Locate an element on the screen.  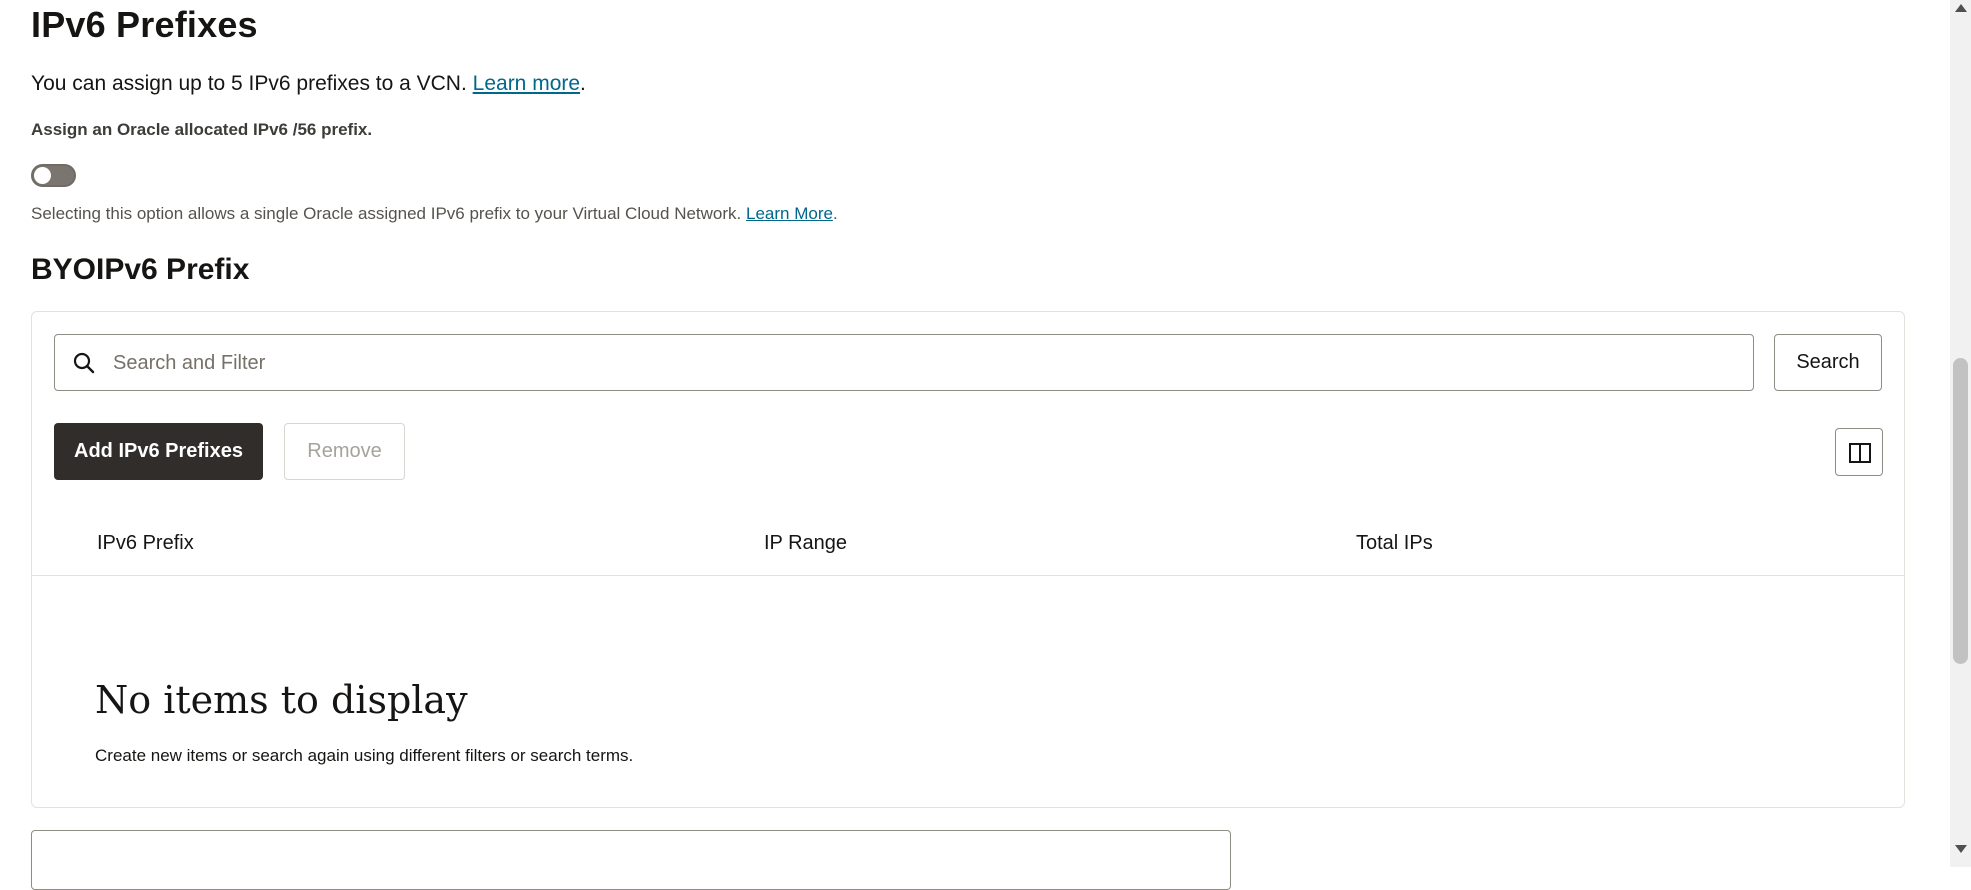
learn-more-link: Learn more is located at coordinates (526, 83).